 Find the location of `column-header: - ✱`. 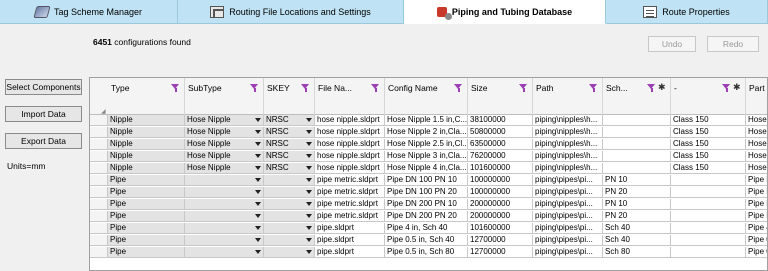

column-header: - ✱ is located at coordinates (708, 96).